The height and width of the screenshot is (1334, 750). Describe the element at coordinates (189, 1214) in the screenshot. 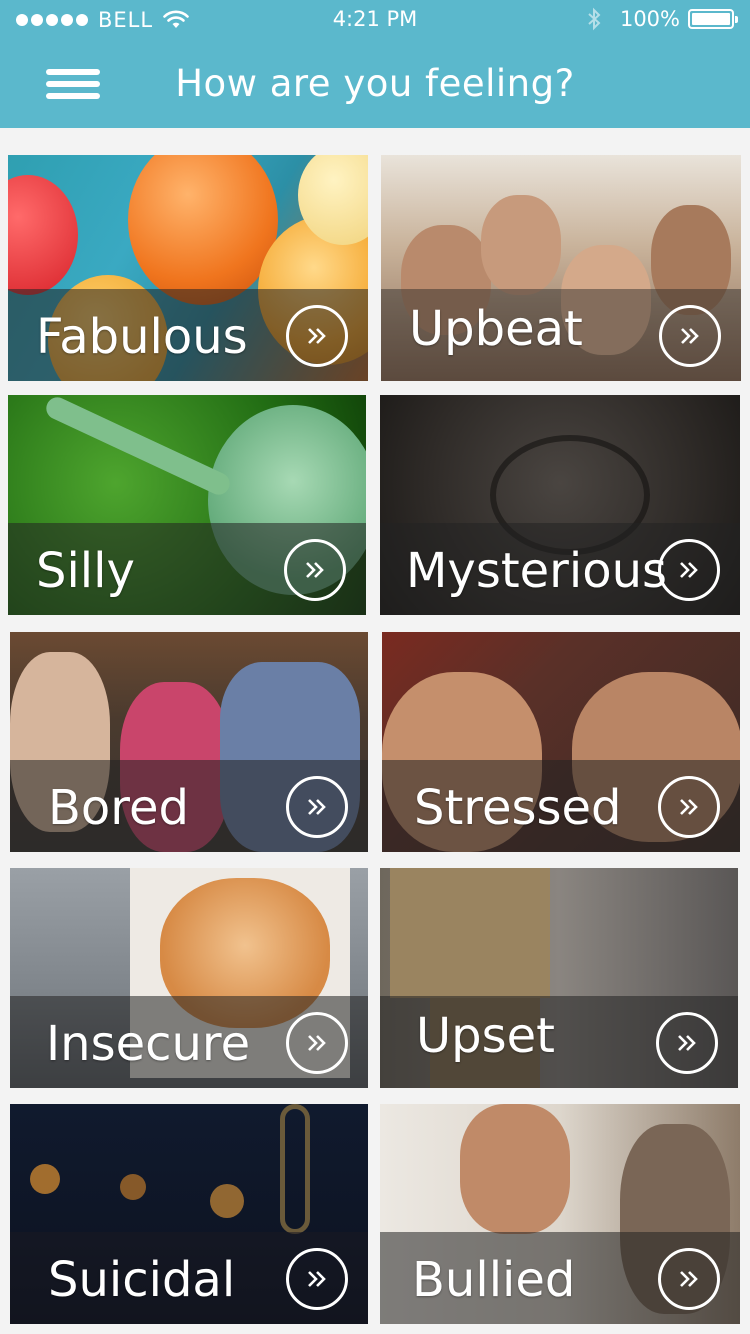

I see `mood-tile-suicidal: Suicidal` at that location.